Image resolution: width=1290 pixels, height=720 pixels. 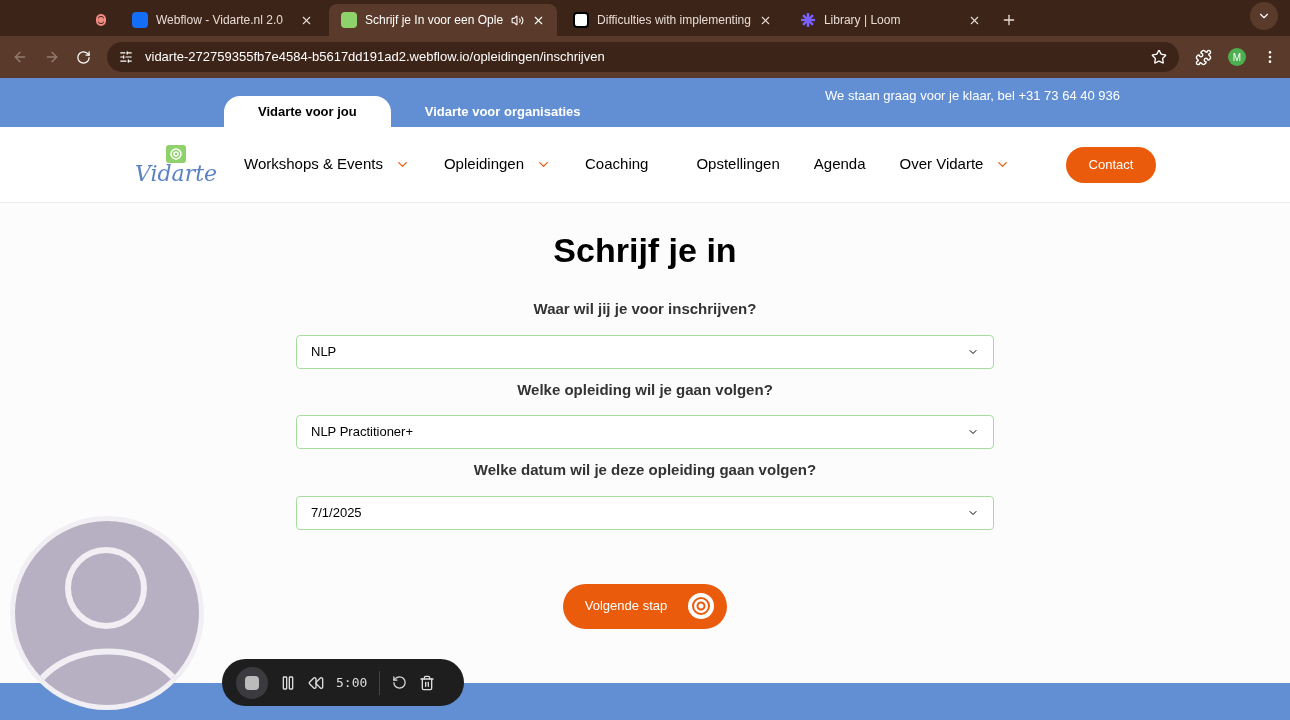 I want to click on browser-tab: Difficulties with implementing, so click(x=672, y=20).